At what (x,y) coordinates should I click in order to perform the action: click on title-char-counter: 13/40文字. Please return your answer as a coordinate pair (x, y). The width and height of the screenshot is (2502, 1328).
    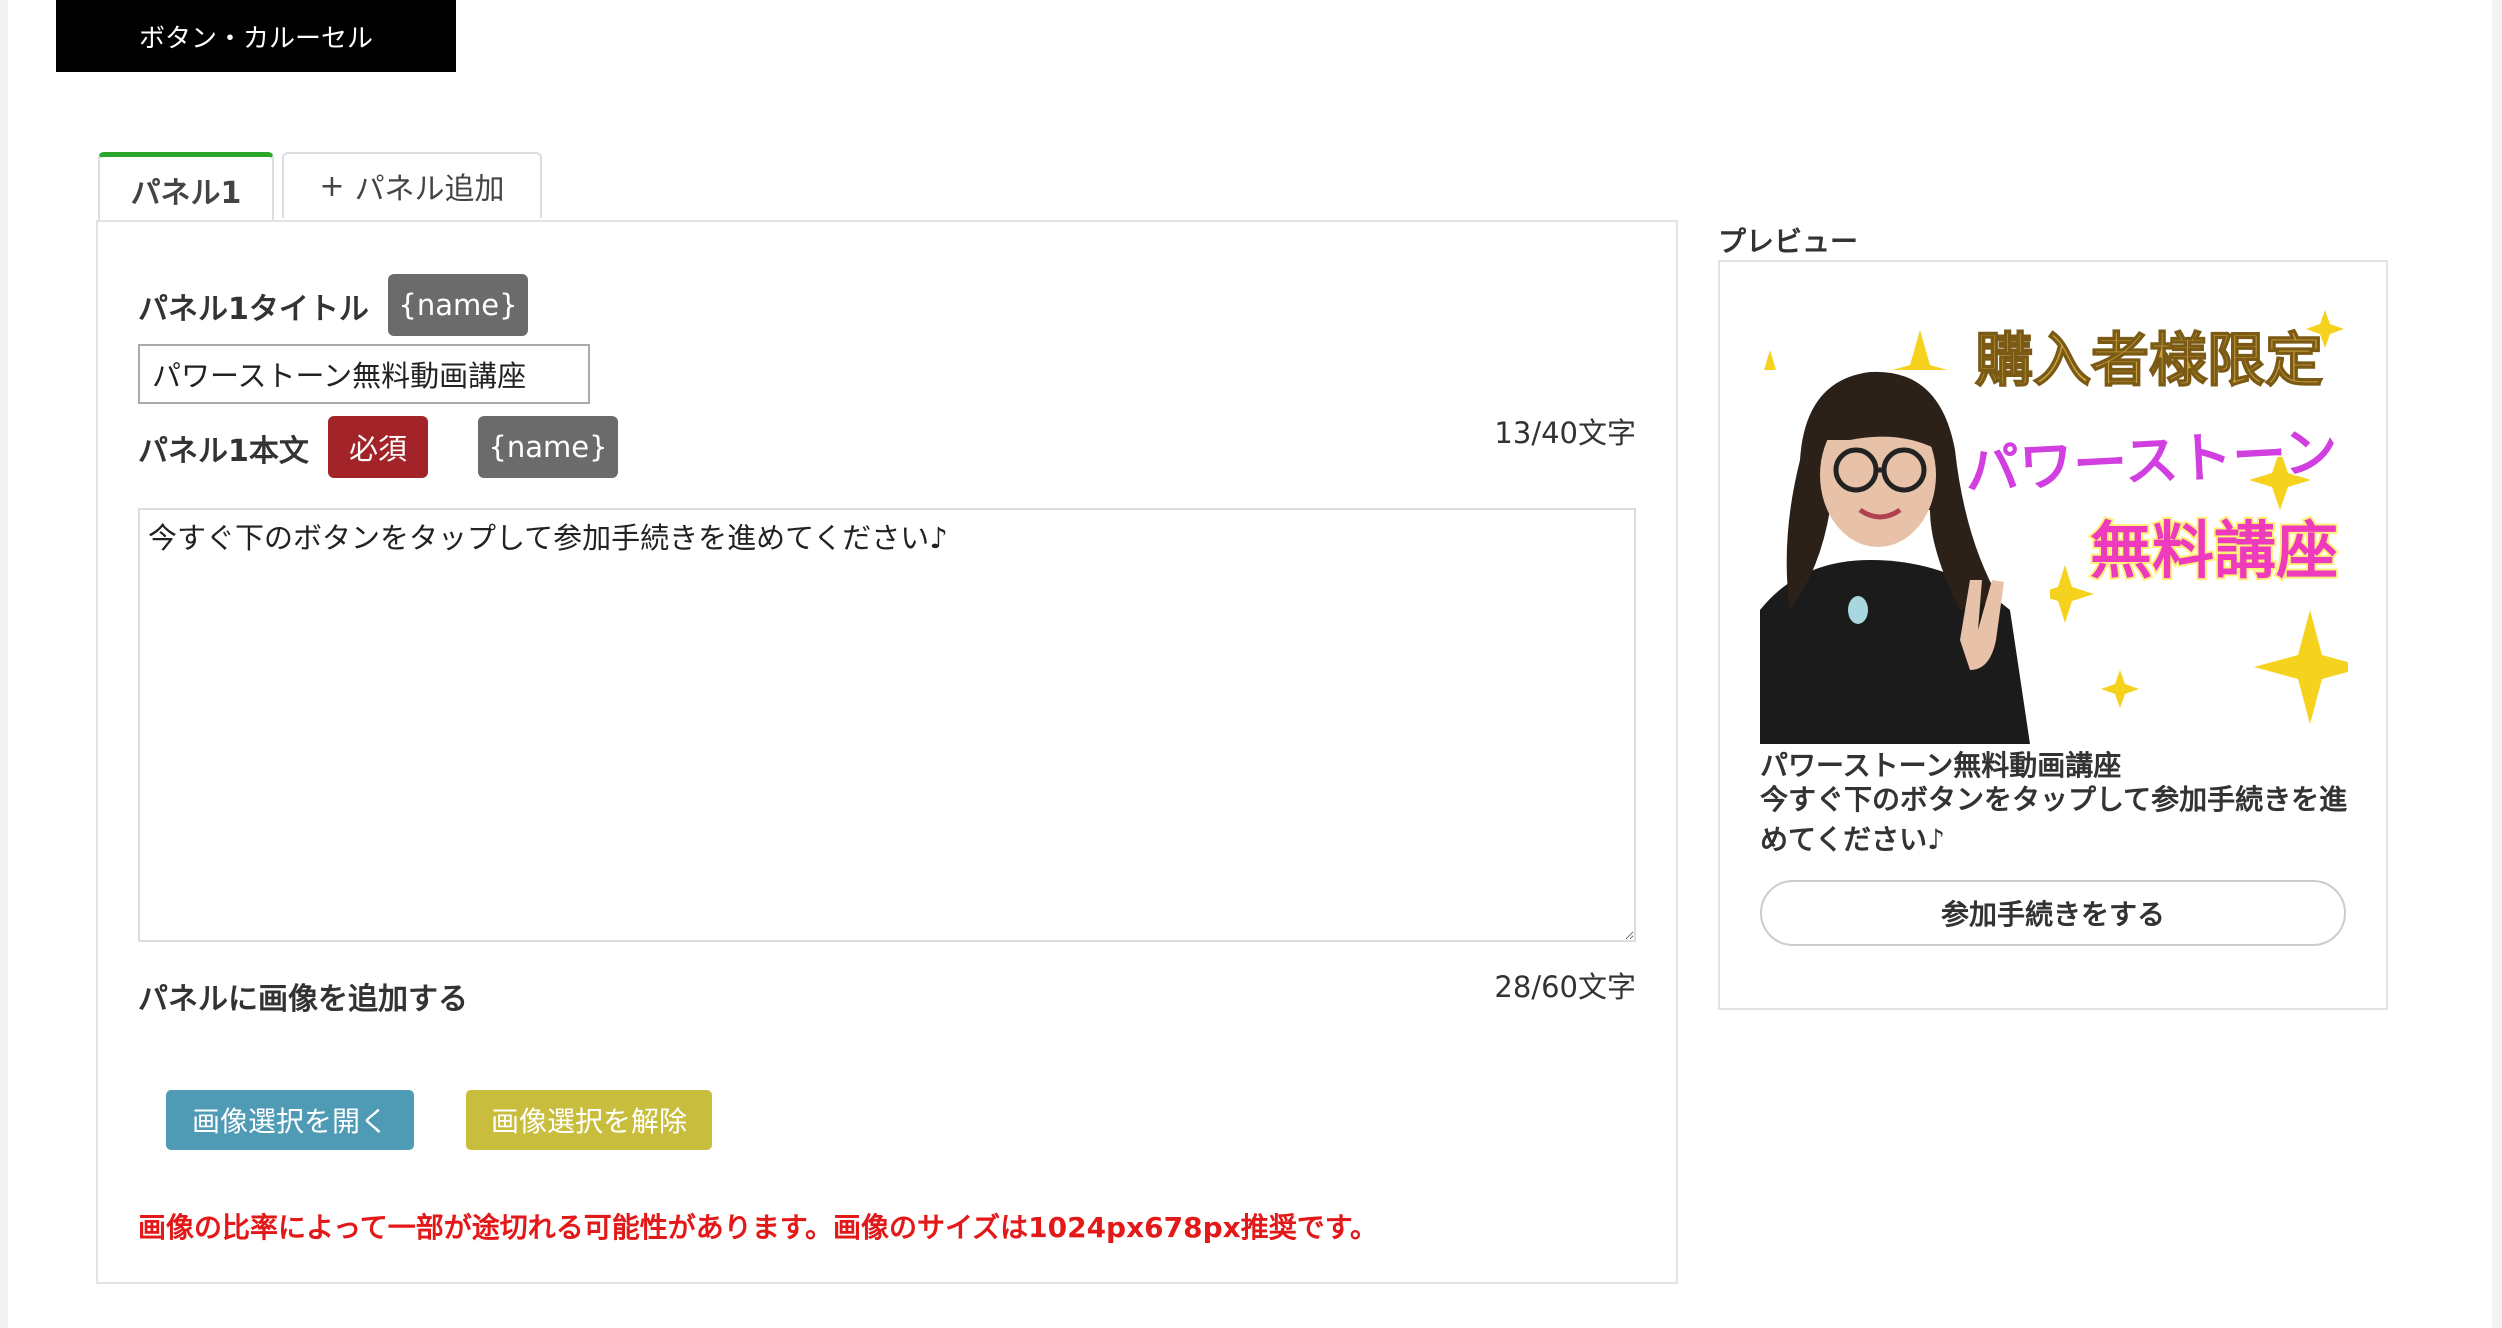
    Looking at the image, I should click on (1565, 433).